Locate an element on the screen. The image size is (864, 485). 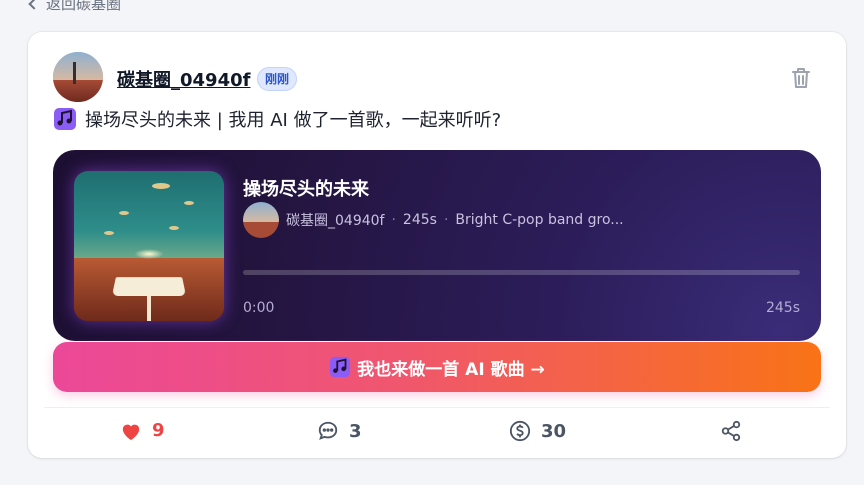
like-button: 9 is located at coordinates (142, 430).